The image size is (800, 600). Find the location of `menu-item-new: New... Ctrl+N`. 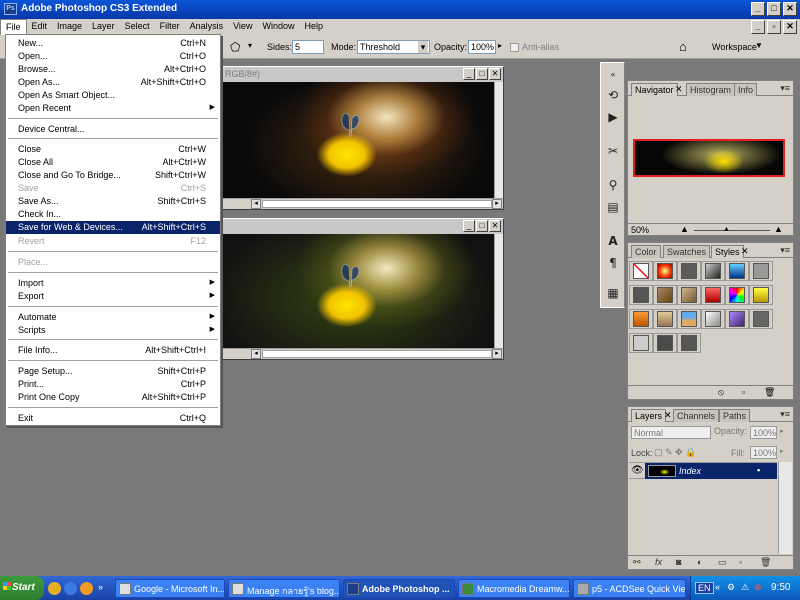

menu-item-new: New... Ctrl+N is located at coordinates (113, 43).